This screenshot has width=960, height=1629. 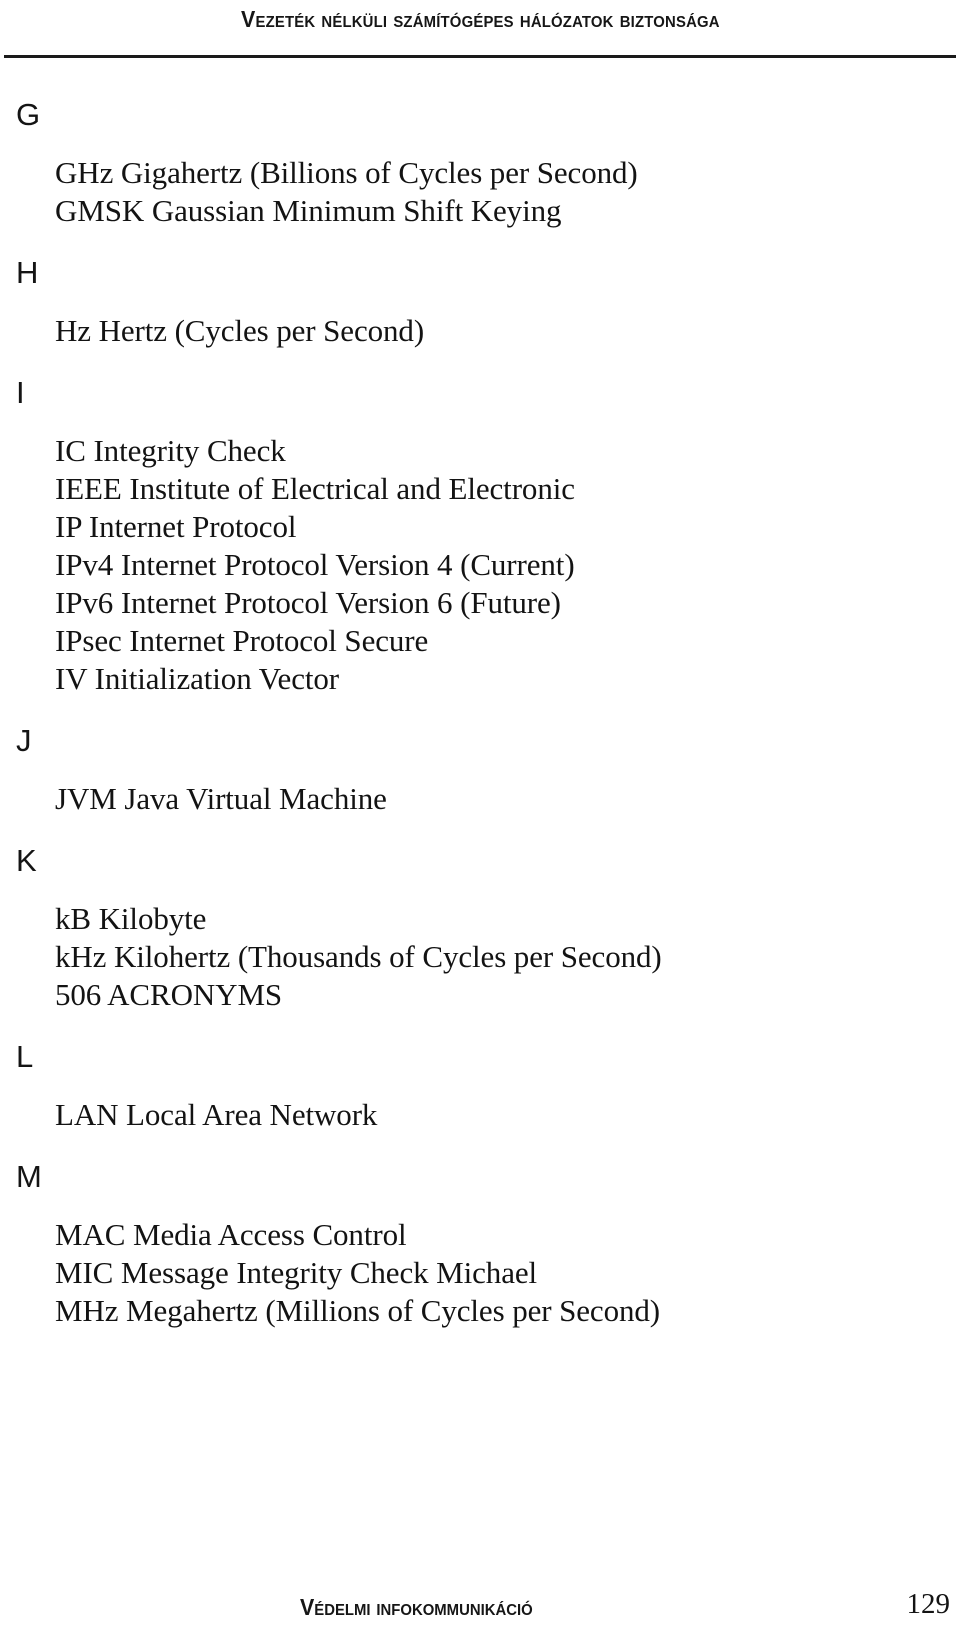 What do you see at coordinates (507, 1115) in the screenshot?
I see `section-entry-list: LAN Local Area Network` at bounding box center [507, 1115].